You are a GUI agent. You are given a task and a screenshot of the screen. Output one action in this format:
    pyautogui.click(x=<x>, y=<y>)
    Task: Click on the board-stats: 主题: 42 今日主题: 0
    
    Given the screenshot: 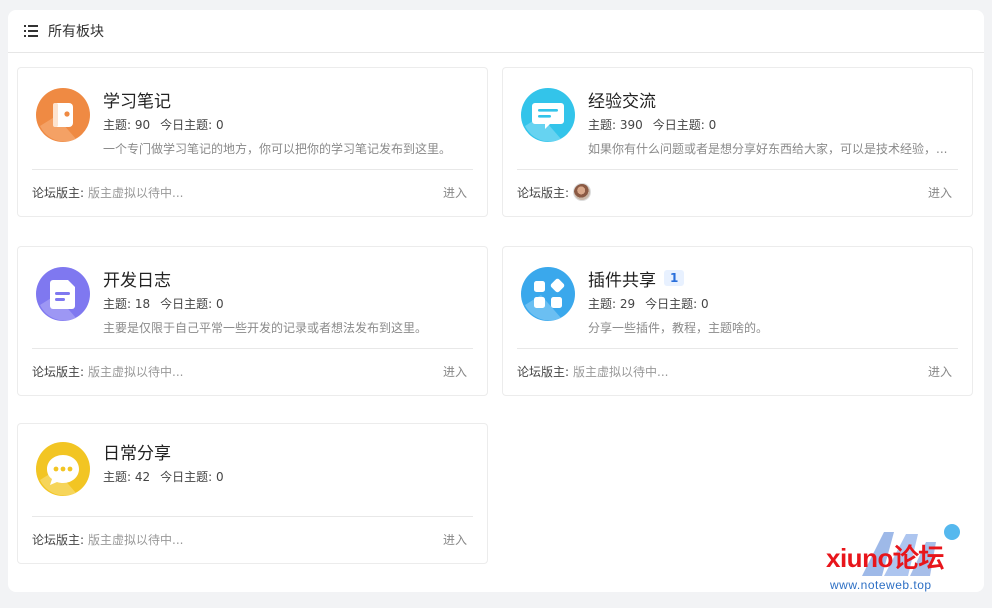 What is the action you would take?
    pyautogui.click(x=163, y=477)
    